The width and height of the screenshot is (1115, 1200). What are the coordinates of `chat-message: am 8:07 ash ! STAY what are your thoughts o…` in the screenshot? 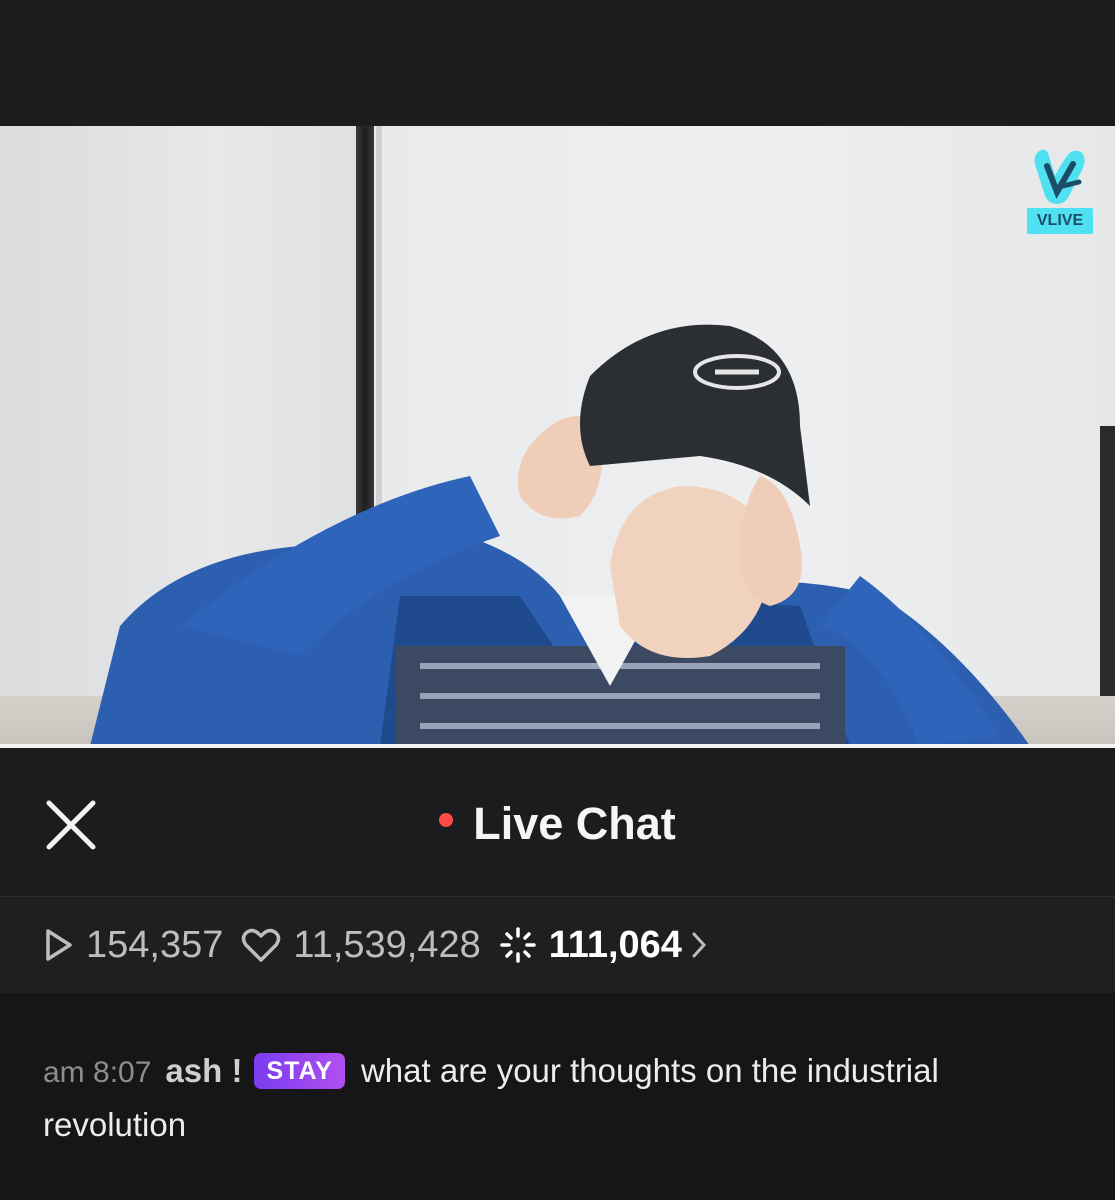 It's located at (558, 1098).